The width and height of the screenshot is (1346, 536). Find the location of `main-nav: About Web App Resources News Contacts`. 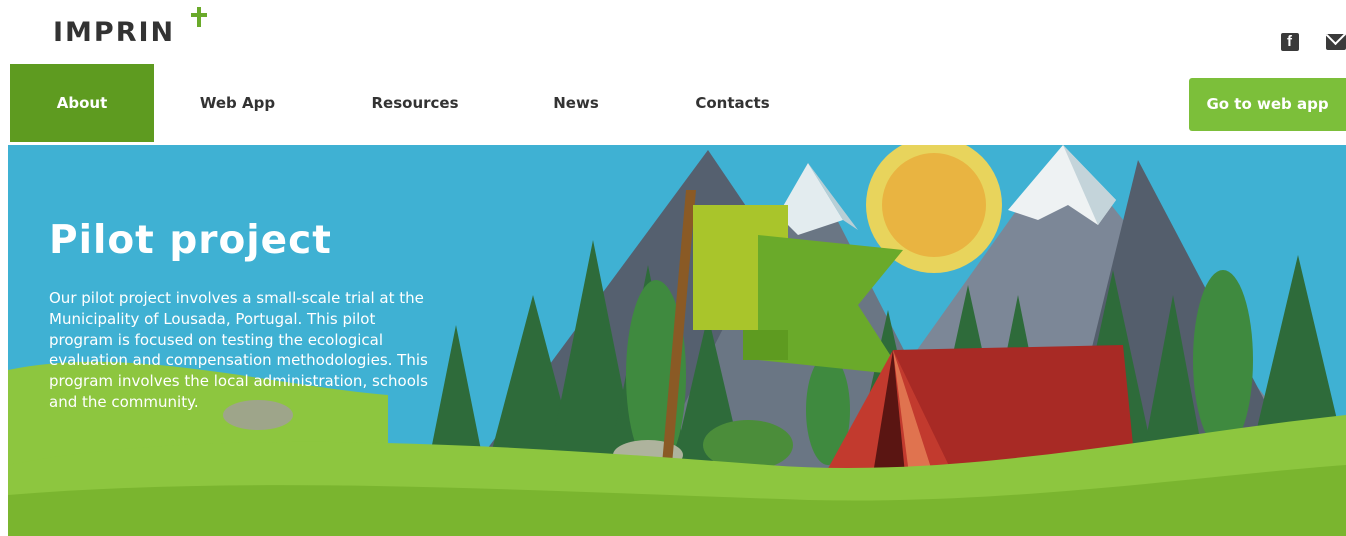

main-nav: About Web App Resources News Contacts is located at coordinates (678, 103).